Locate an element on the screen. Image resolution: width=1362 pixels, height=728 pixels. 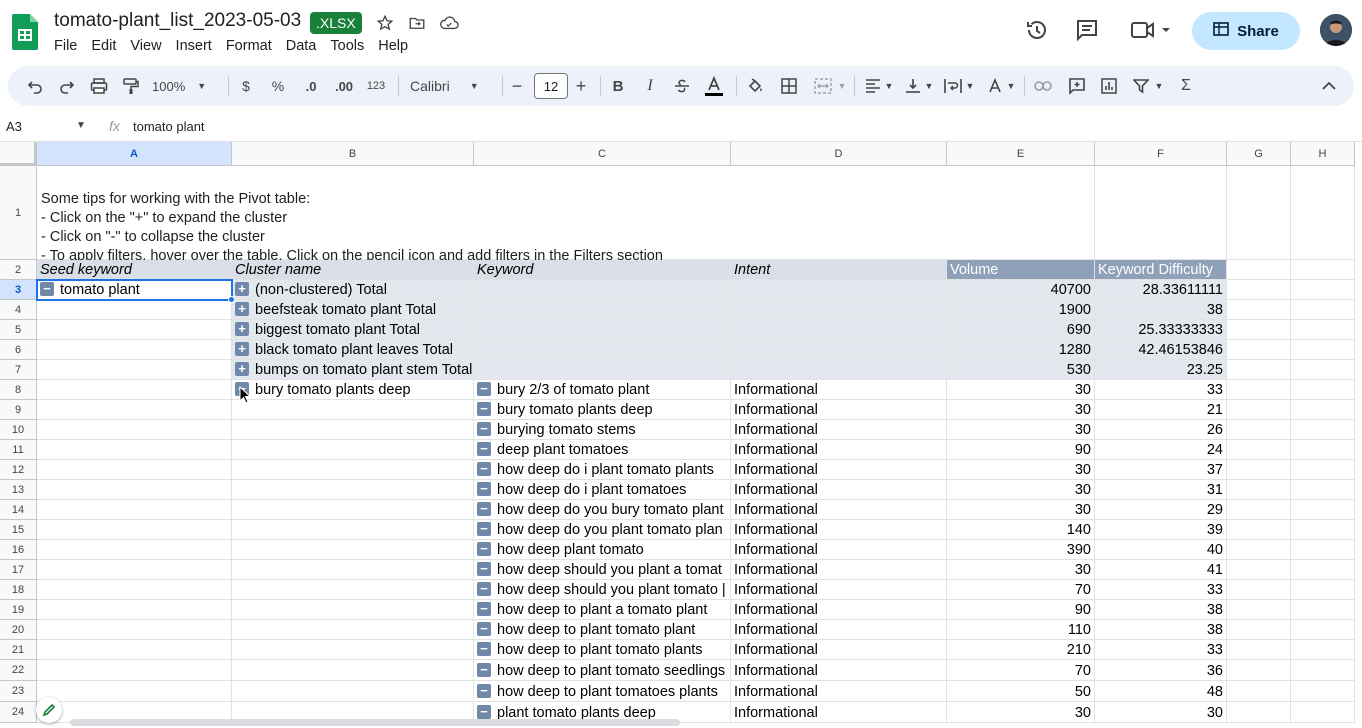
cluster-total-name: + (non-clustered) Total is located at coordinates (353, 290).